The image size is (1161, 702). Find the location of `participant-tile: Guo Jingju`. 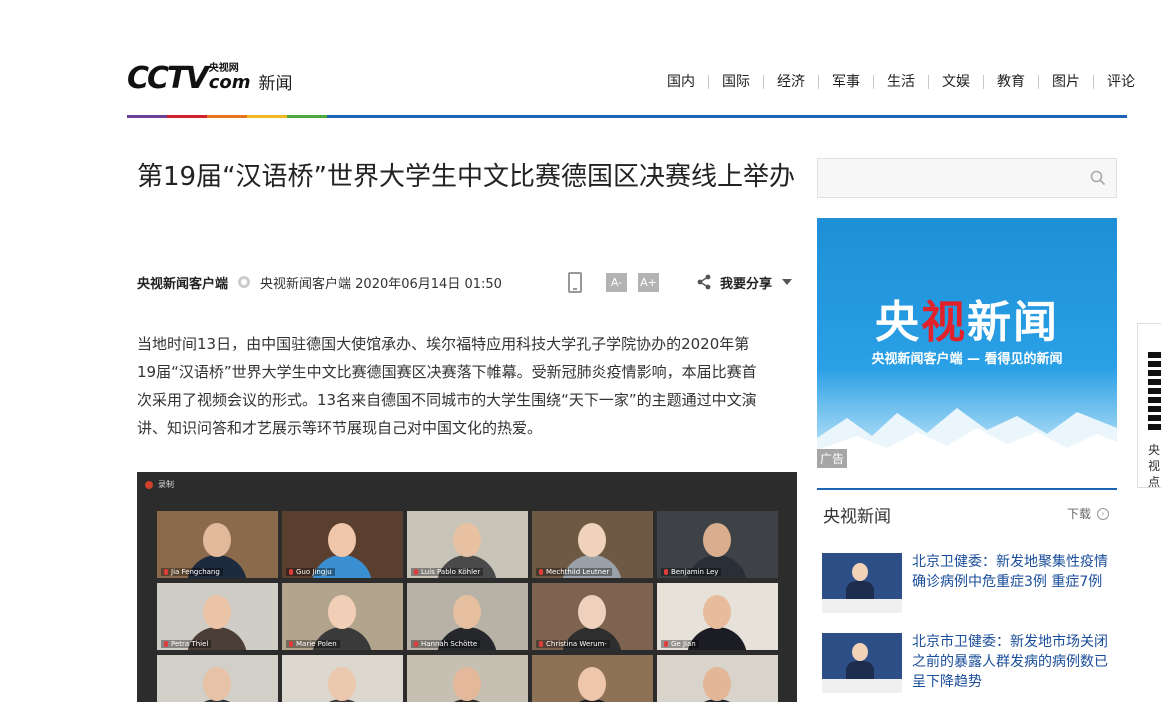

participant-tile: Guo Jingju is located at coordinates (342, 544).